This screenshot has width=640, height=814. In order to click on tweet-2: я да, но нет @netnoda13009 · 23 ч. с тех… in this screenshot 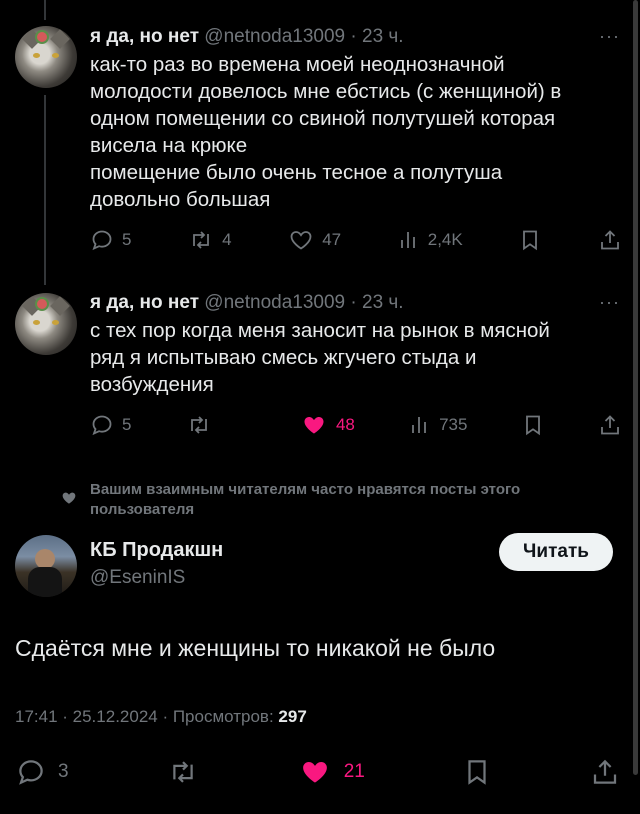, I will do `click(355, 344)`.